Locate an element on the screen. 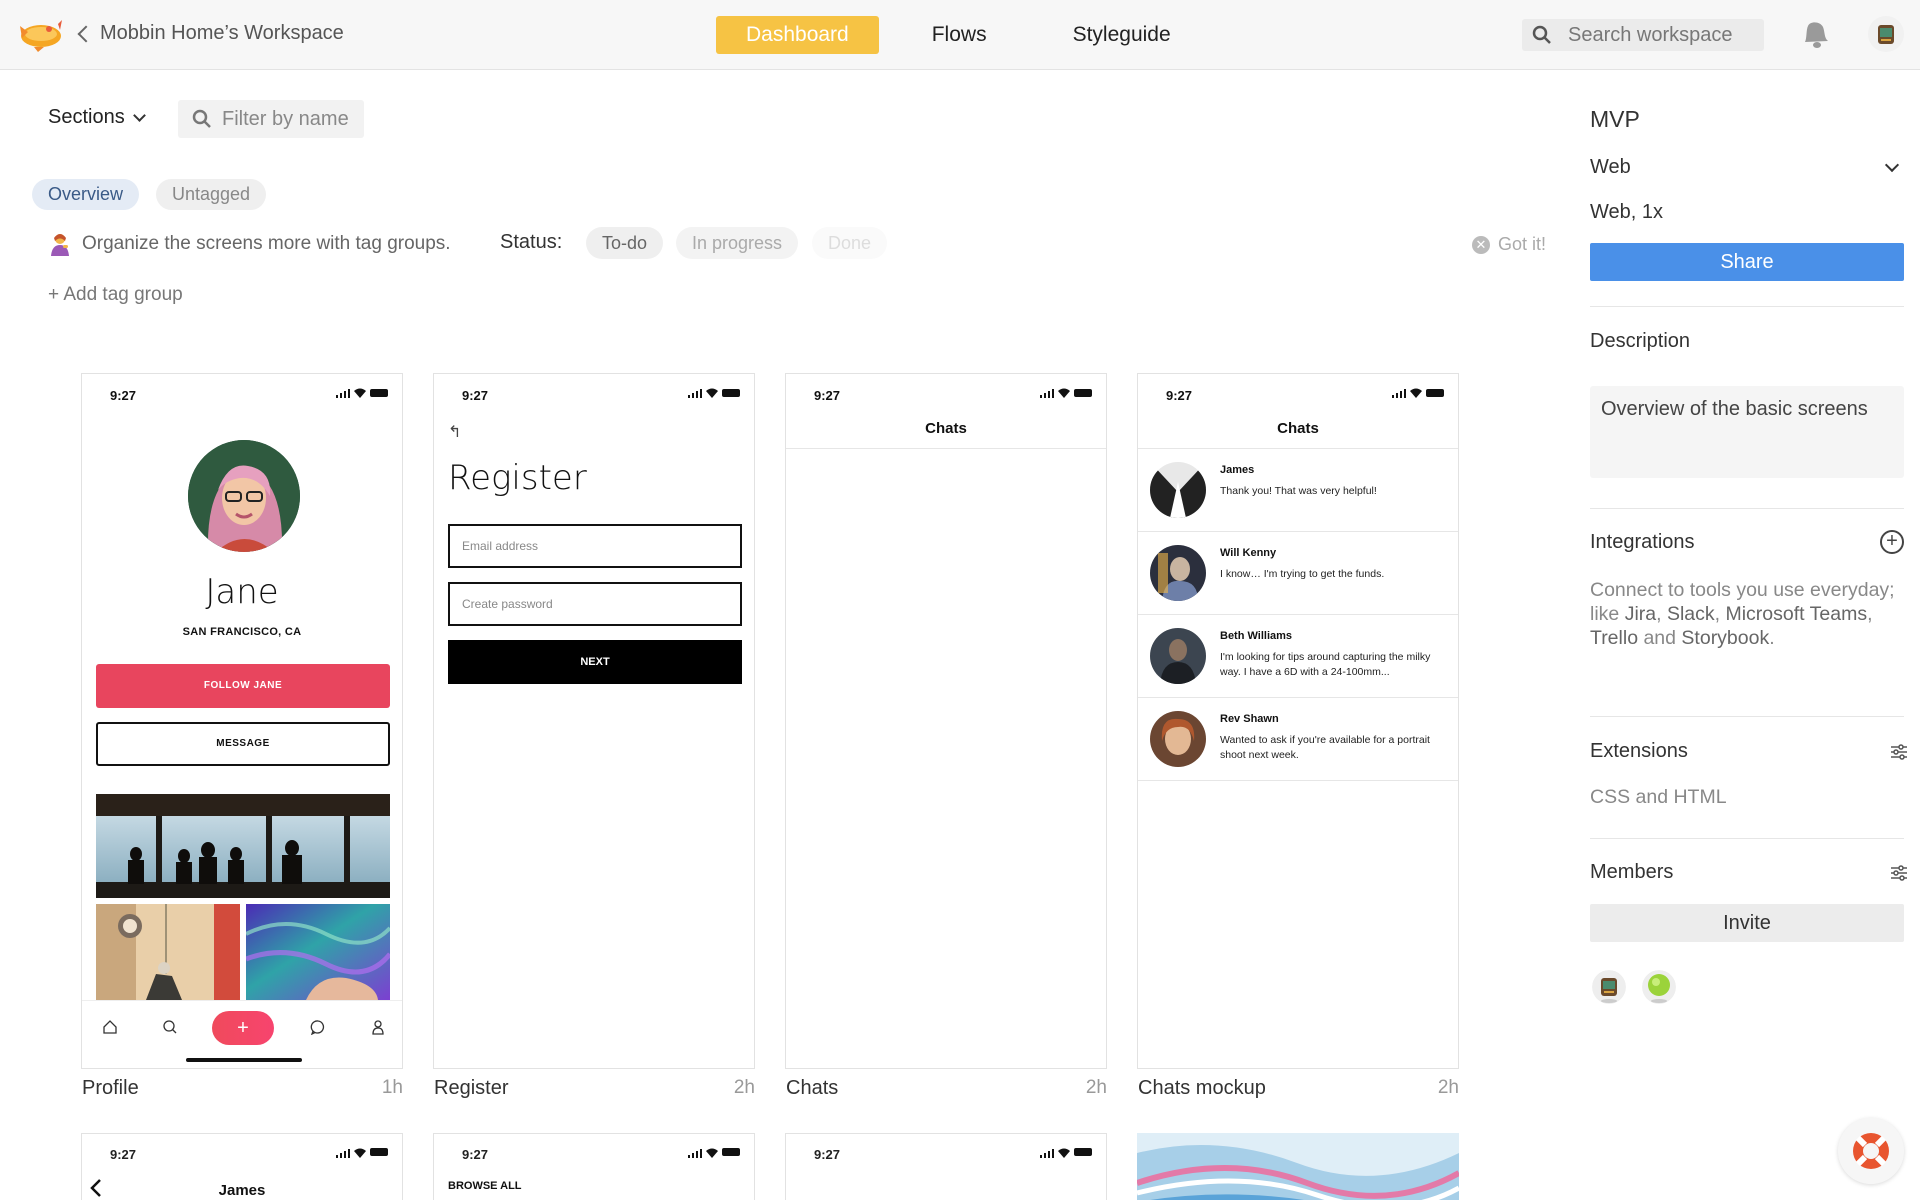 The width and height of the screenshot is (1920, 1200). screen-thumbnail-james: 9:27 James is located at coordinates (242, 1166).